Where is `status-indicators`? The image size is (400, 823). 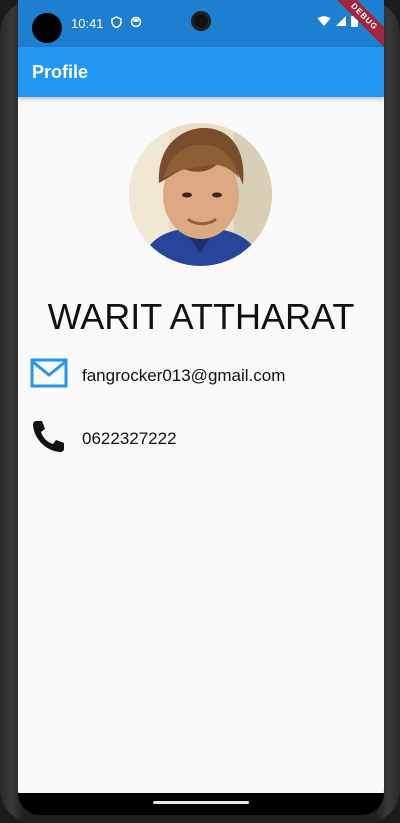 status-indicators is located at coordinates (337, 23).